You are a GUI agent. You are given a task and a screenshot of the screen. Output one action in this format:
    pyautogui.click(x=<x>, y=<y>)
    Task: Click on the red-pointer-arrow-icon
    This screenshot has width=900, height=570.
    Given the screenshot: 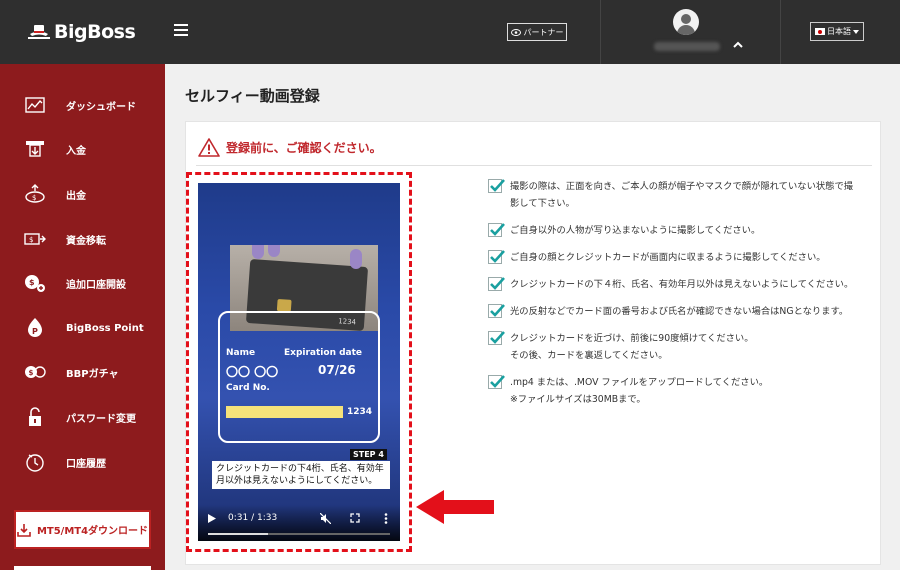 What is the action you would take?
    pyautogui.click(x=455, y=507)
    